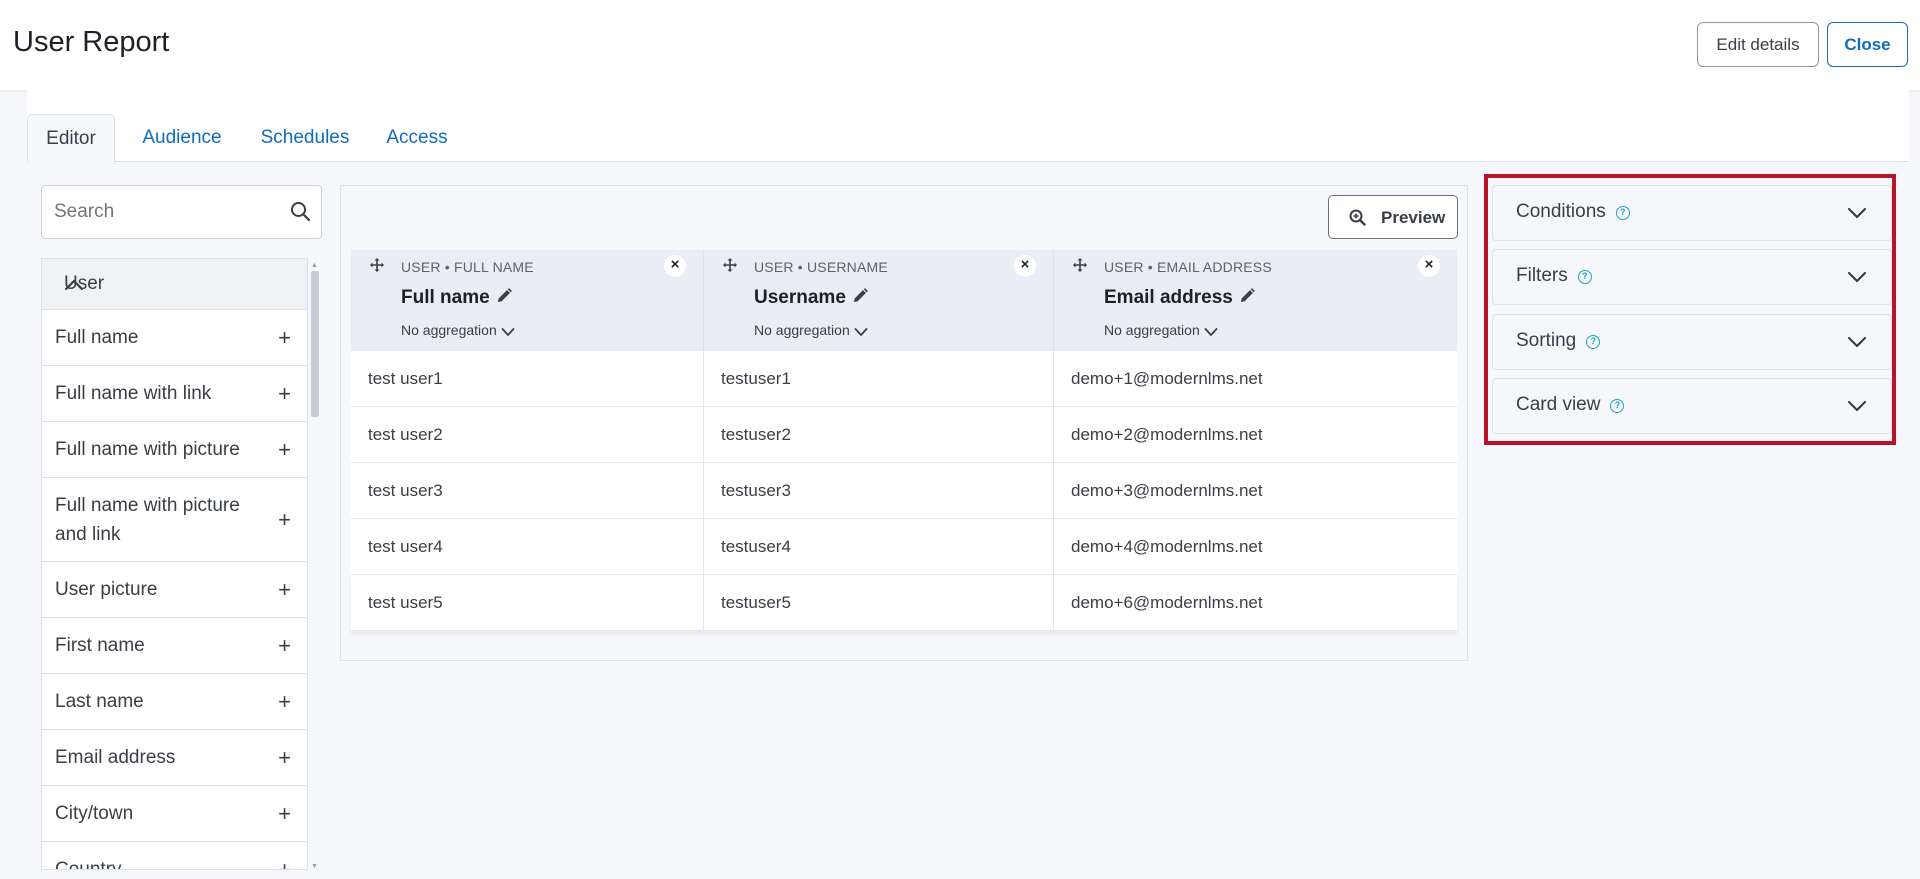 The image size is (1920, 879). Describe the element at coordinates (315, 344) in the screenshot. I see `scrollbar-thumb` at that location.